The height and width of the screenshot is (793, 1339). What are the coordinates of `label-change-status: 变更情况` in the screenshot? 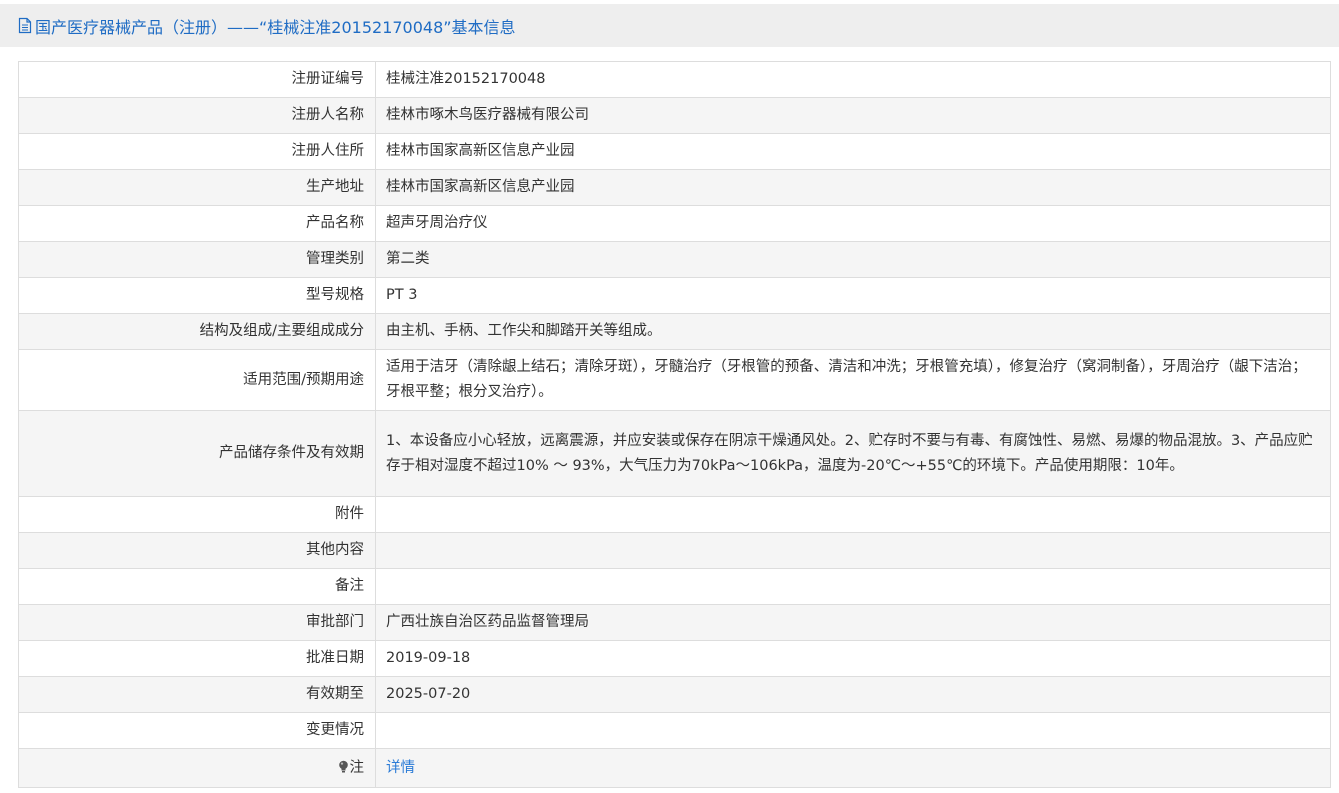 It's located at (197, 730).